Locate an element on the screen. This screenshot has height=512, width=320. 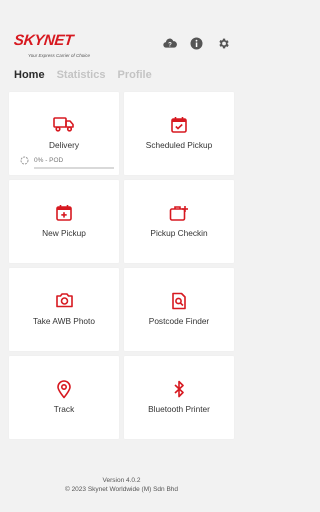
pod-progress-bar is located at coordinates (74, 168).